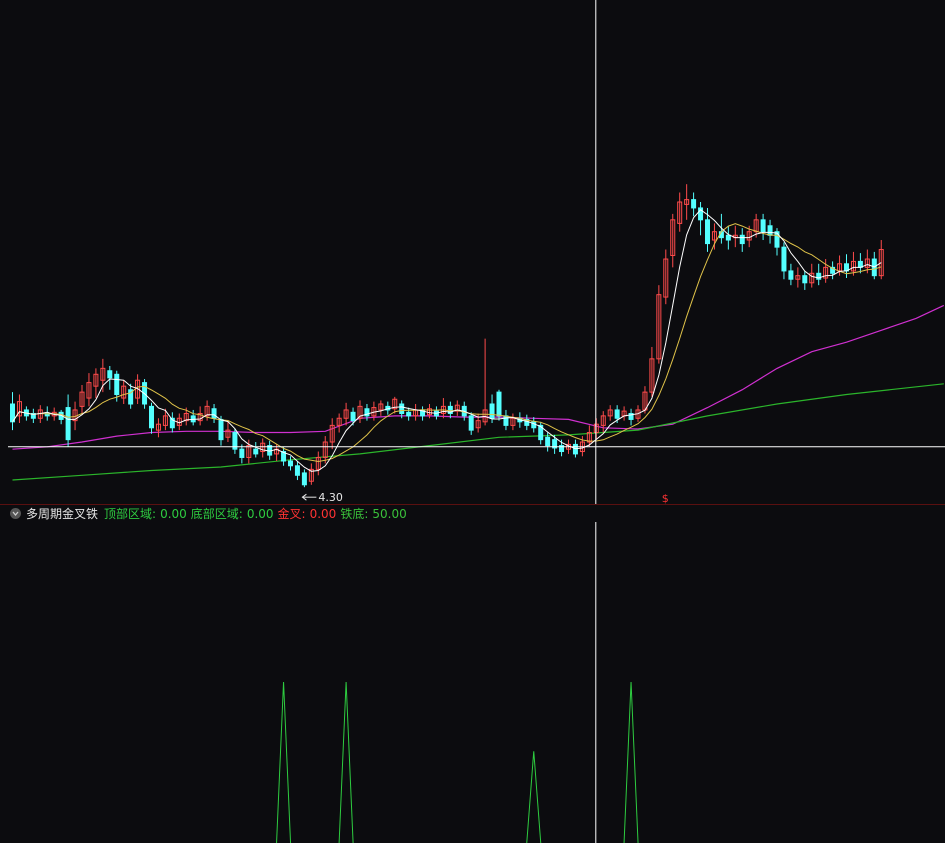 The height and width of the screenshot is (843, 945). I want to click on iron-bottom-label: 铁底:, so click(354, 514).